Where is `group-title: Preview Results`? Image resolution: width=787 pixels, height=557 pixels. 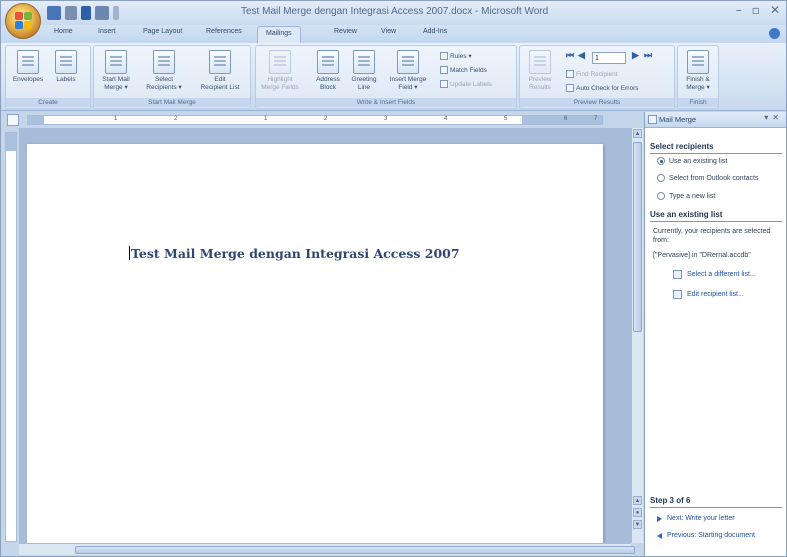
group-title: Preview Results is located at coordinates (597, 102).